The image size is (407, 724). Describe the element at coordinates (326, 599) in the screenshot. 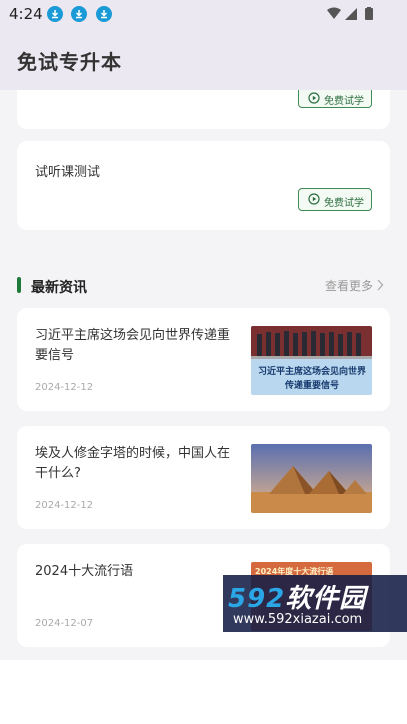

I see `watermark-brand-cn: 软件园` at that location.